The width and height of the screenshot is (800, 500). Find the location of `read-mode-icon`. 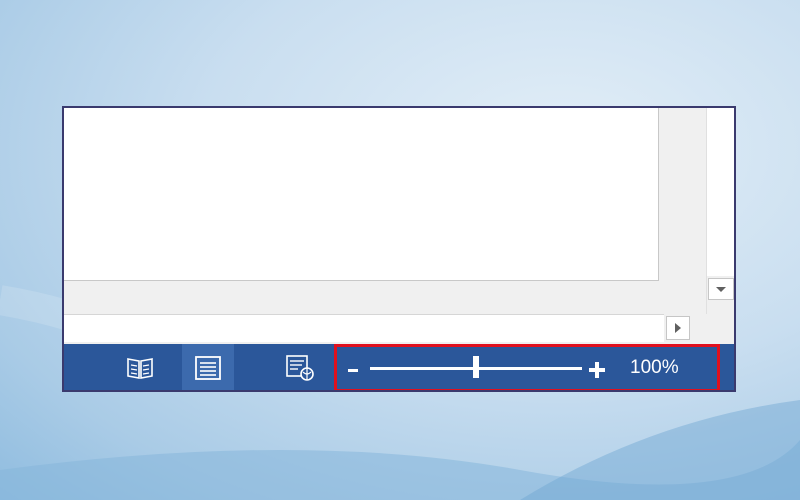

read-mode-icon is located at coordinates (140, 368).